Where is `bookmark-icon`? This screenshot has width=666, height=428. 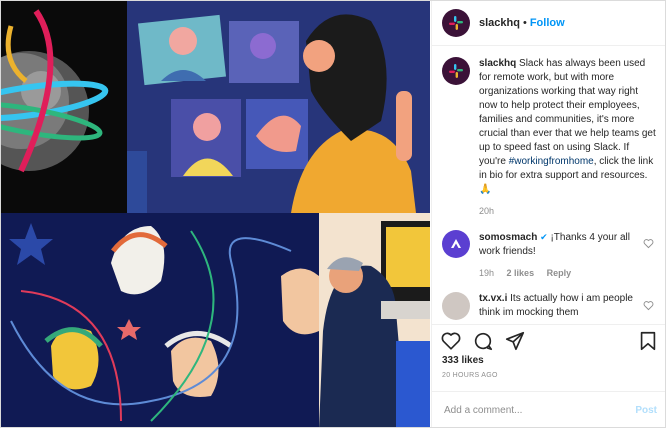 bookmark-icon is located at coordinates (648, 341).